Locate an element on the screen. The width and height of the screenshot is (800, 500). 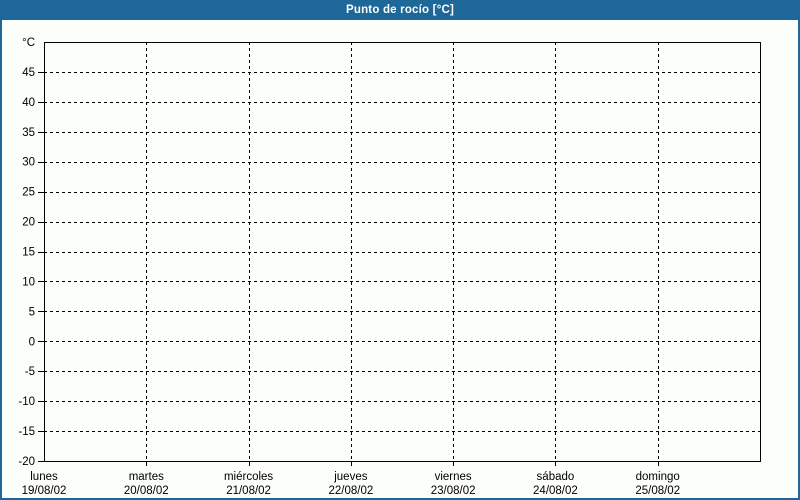
x-axis-date-label: 22/08/02 is located at coordinates (350, 491).